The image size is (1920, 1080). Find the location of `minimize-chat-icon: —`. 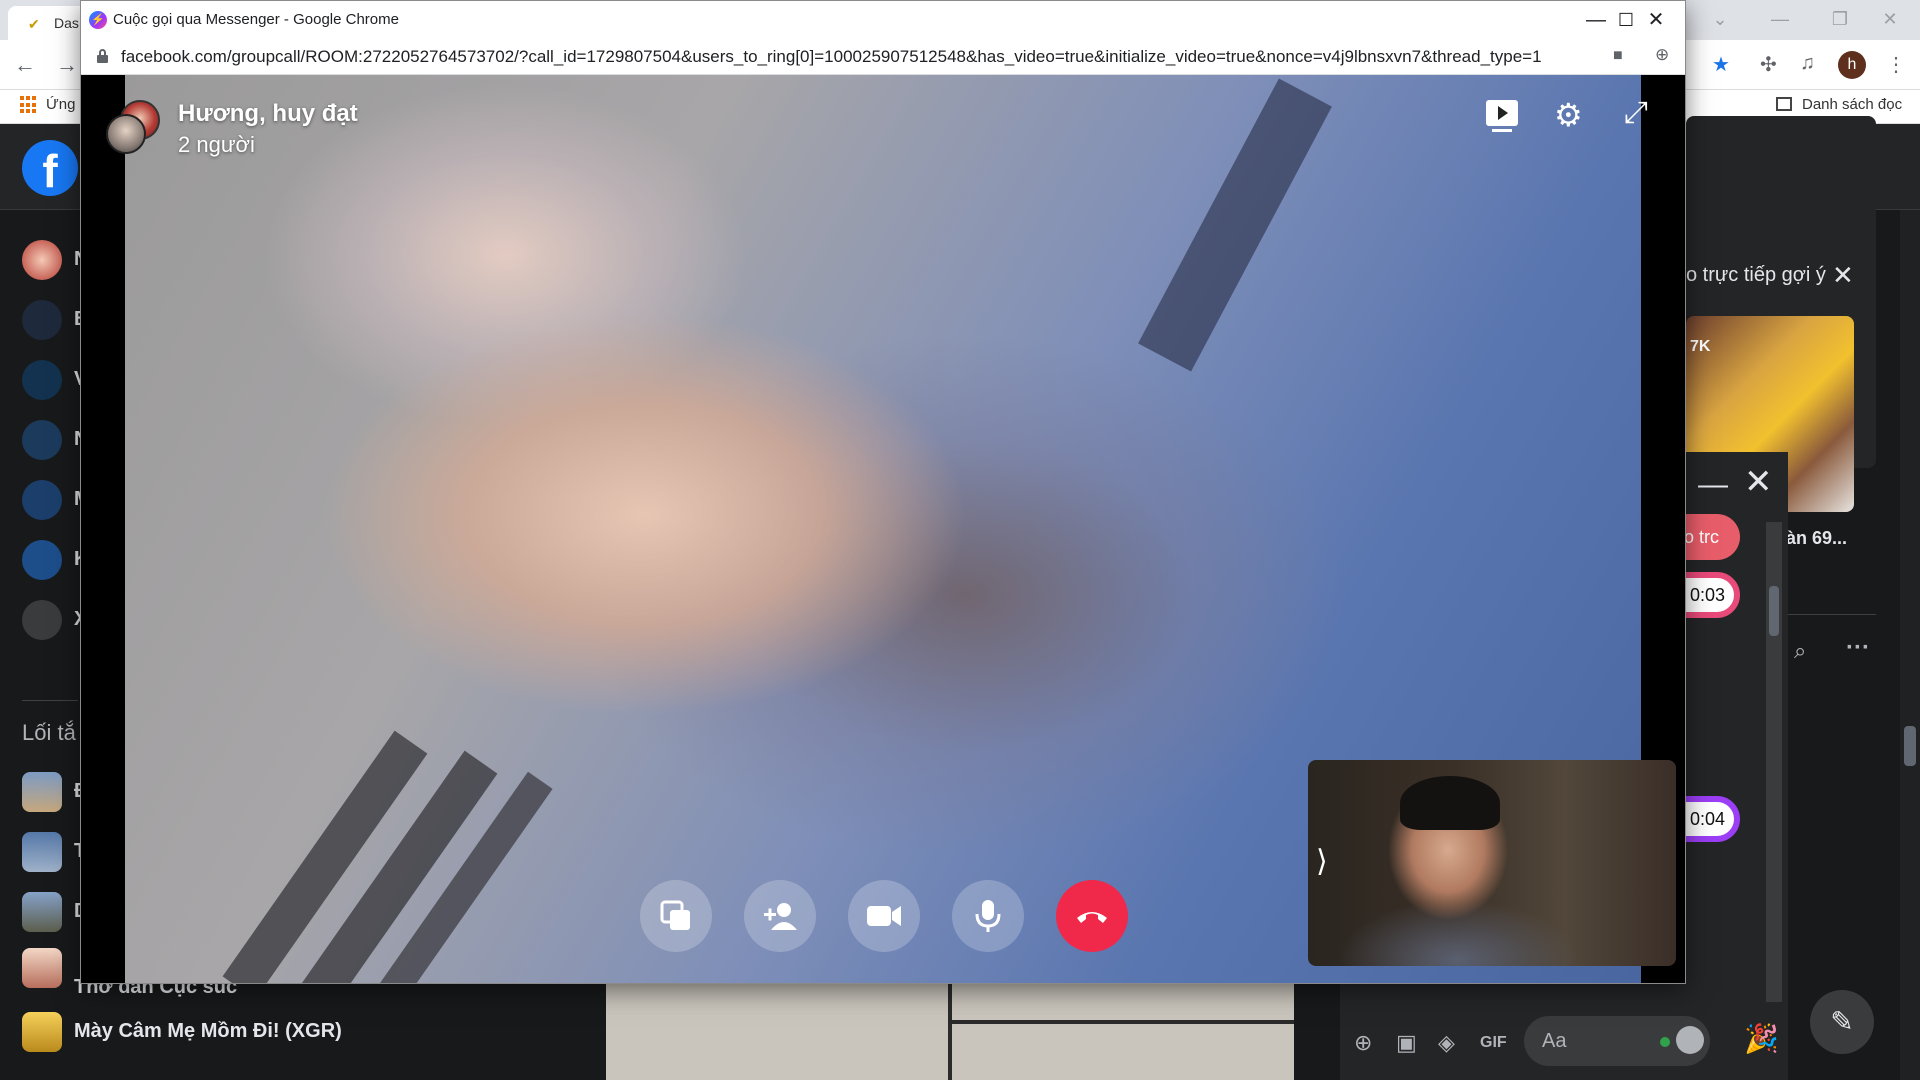

minimize-chat-icon: — is located at coordinates (1713, 485).